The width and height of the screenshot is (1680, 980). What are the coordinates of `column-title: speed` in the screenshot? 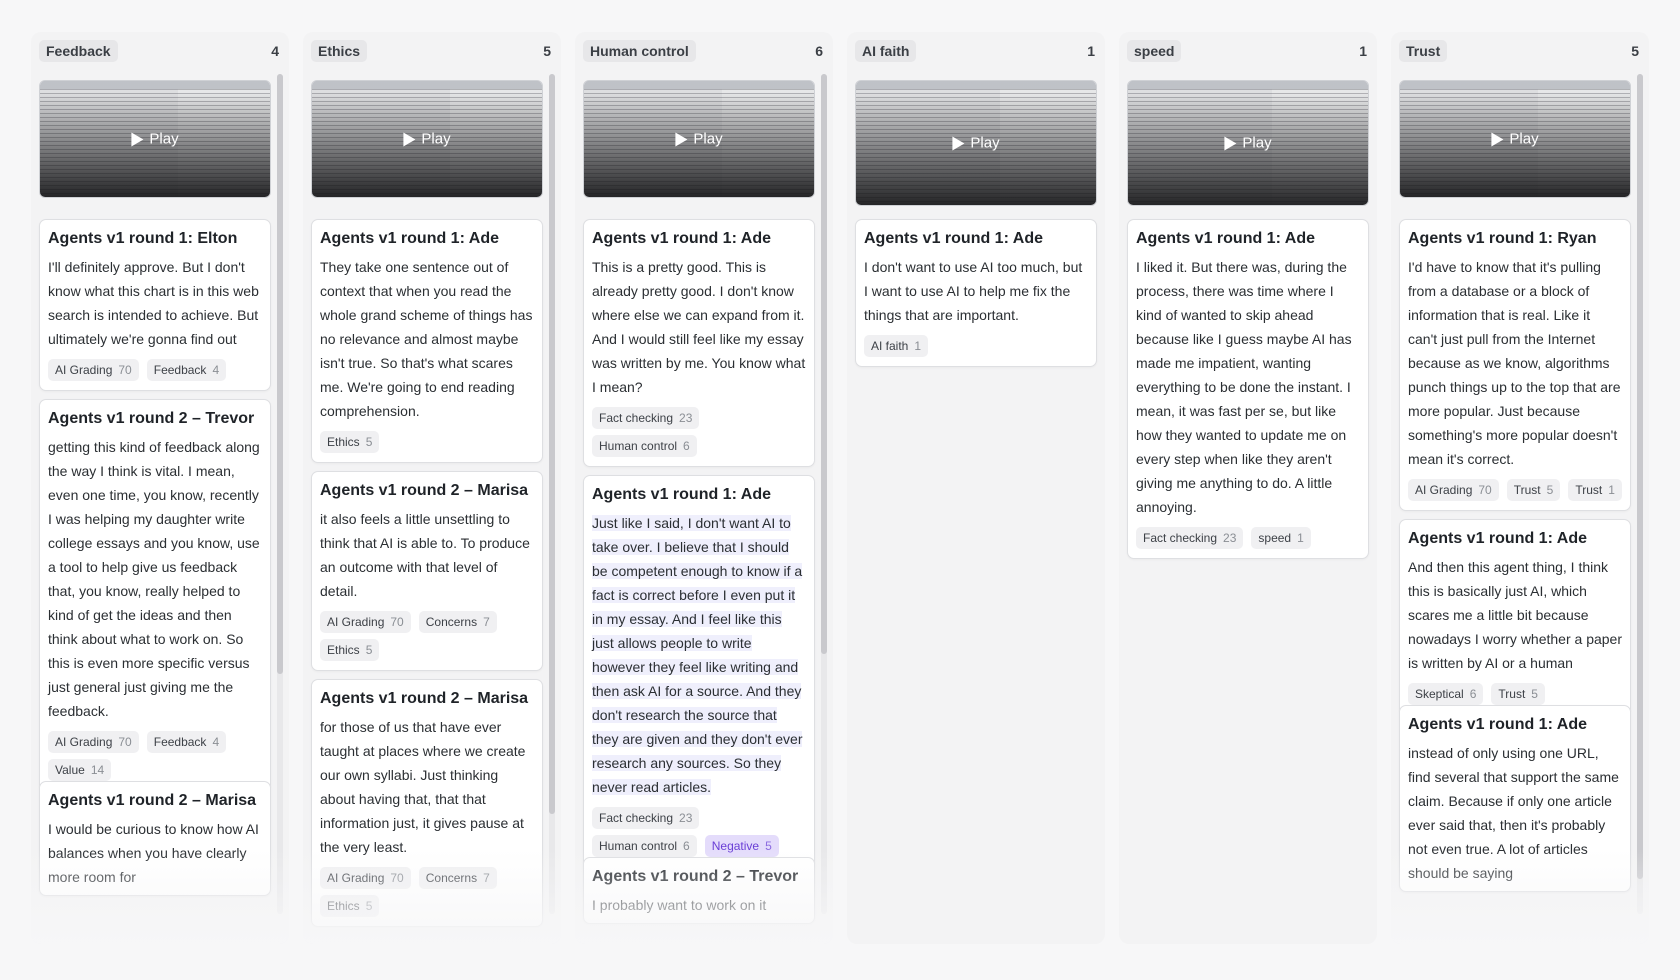 It's located at (1154, 51).